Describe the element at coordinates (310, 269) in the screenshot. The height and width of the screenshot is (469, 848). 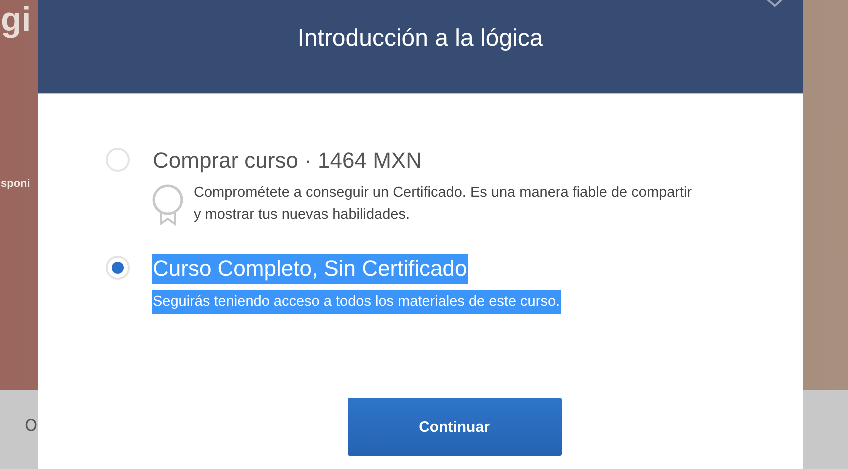
I see `option-title: Curso Completo, Sin Certificado` at that location.